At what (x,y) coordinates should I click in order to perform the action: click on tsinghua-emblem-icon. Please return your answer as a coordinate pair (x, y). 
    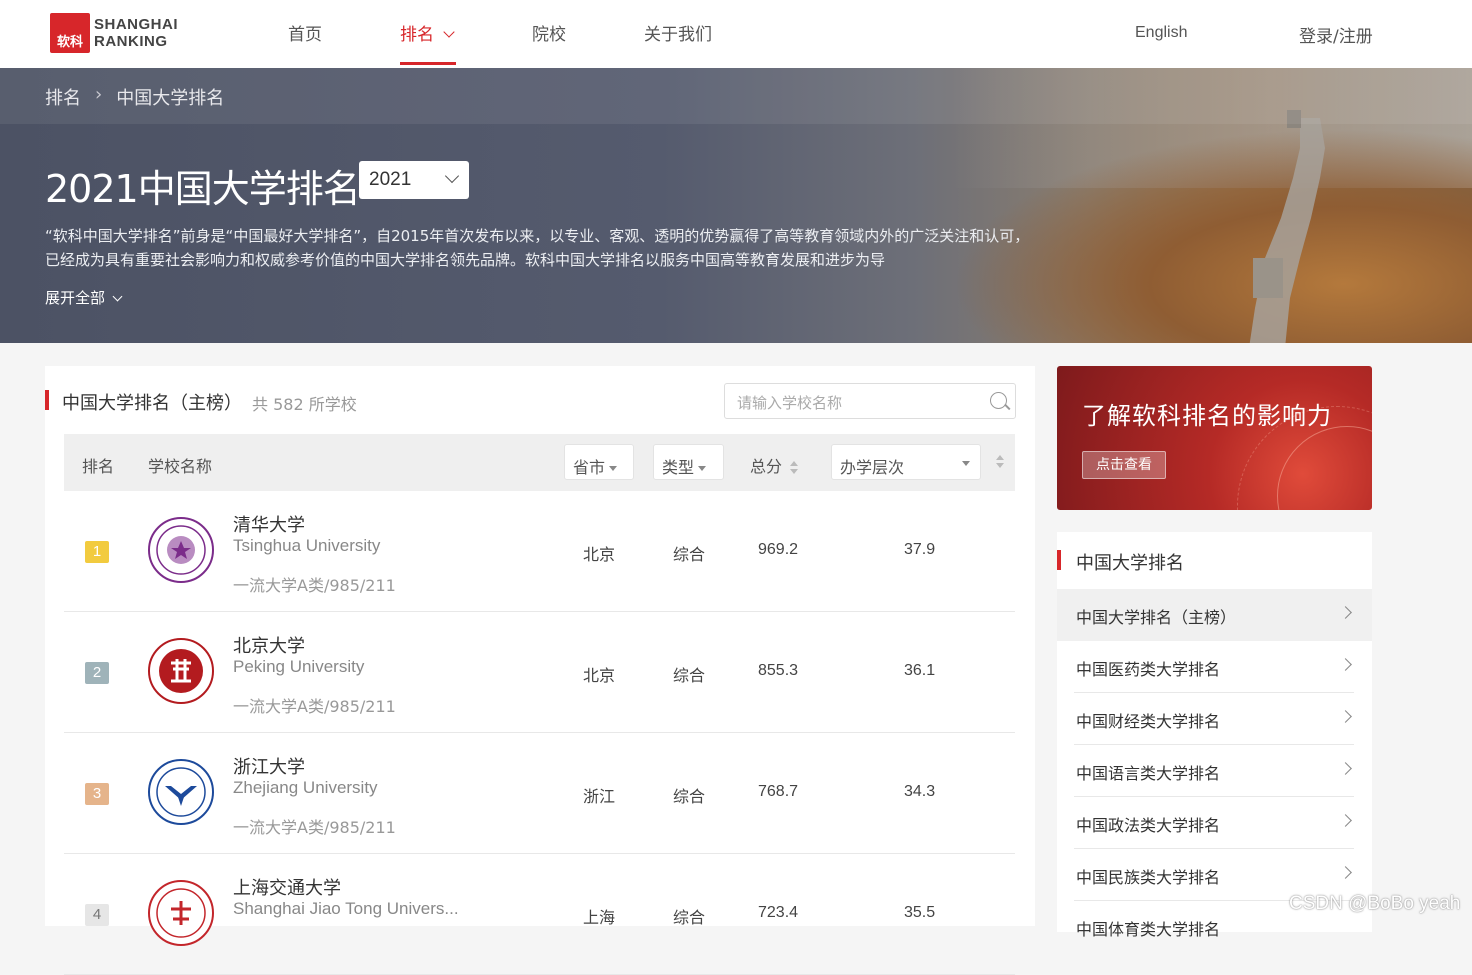
    Looking at the image, I should click on (181, 550).